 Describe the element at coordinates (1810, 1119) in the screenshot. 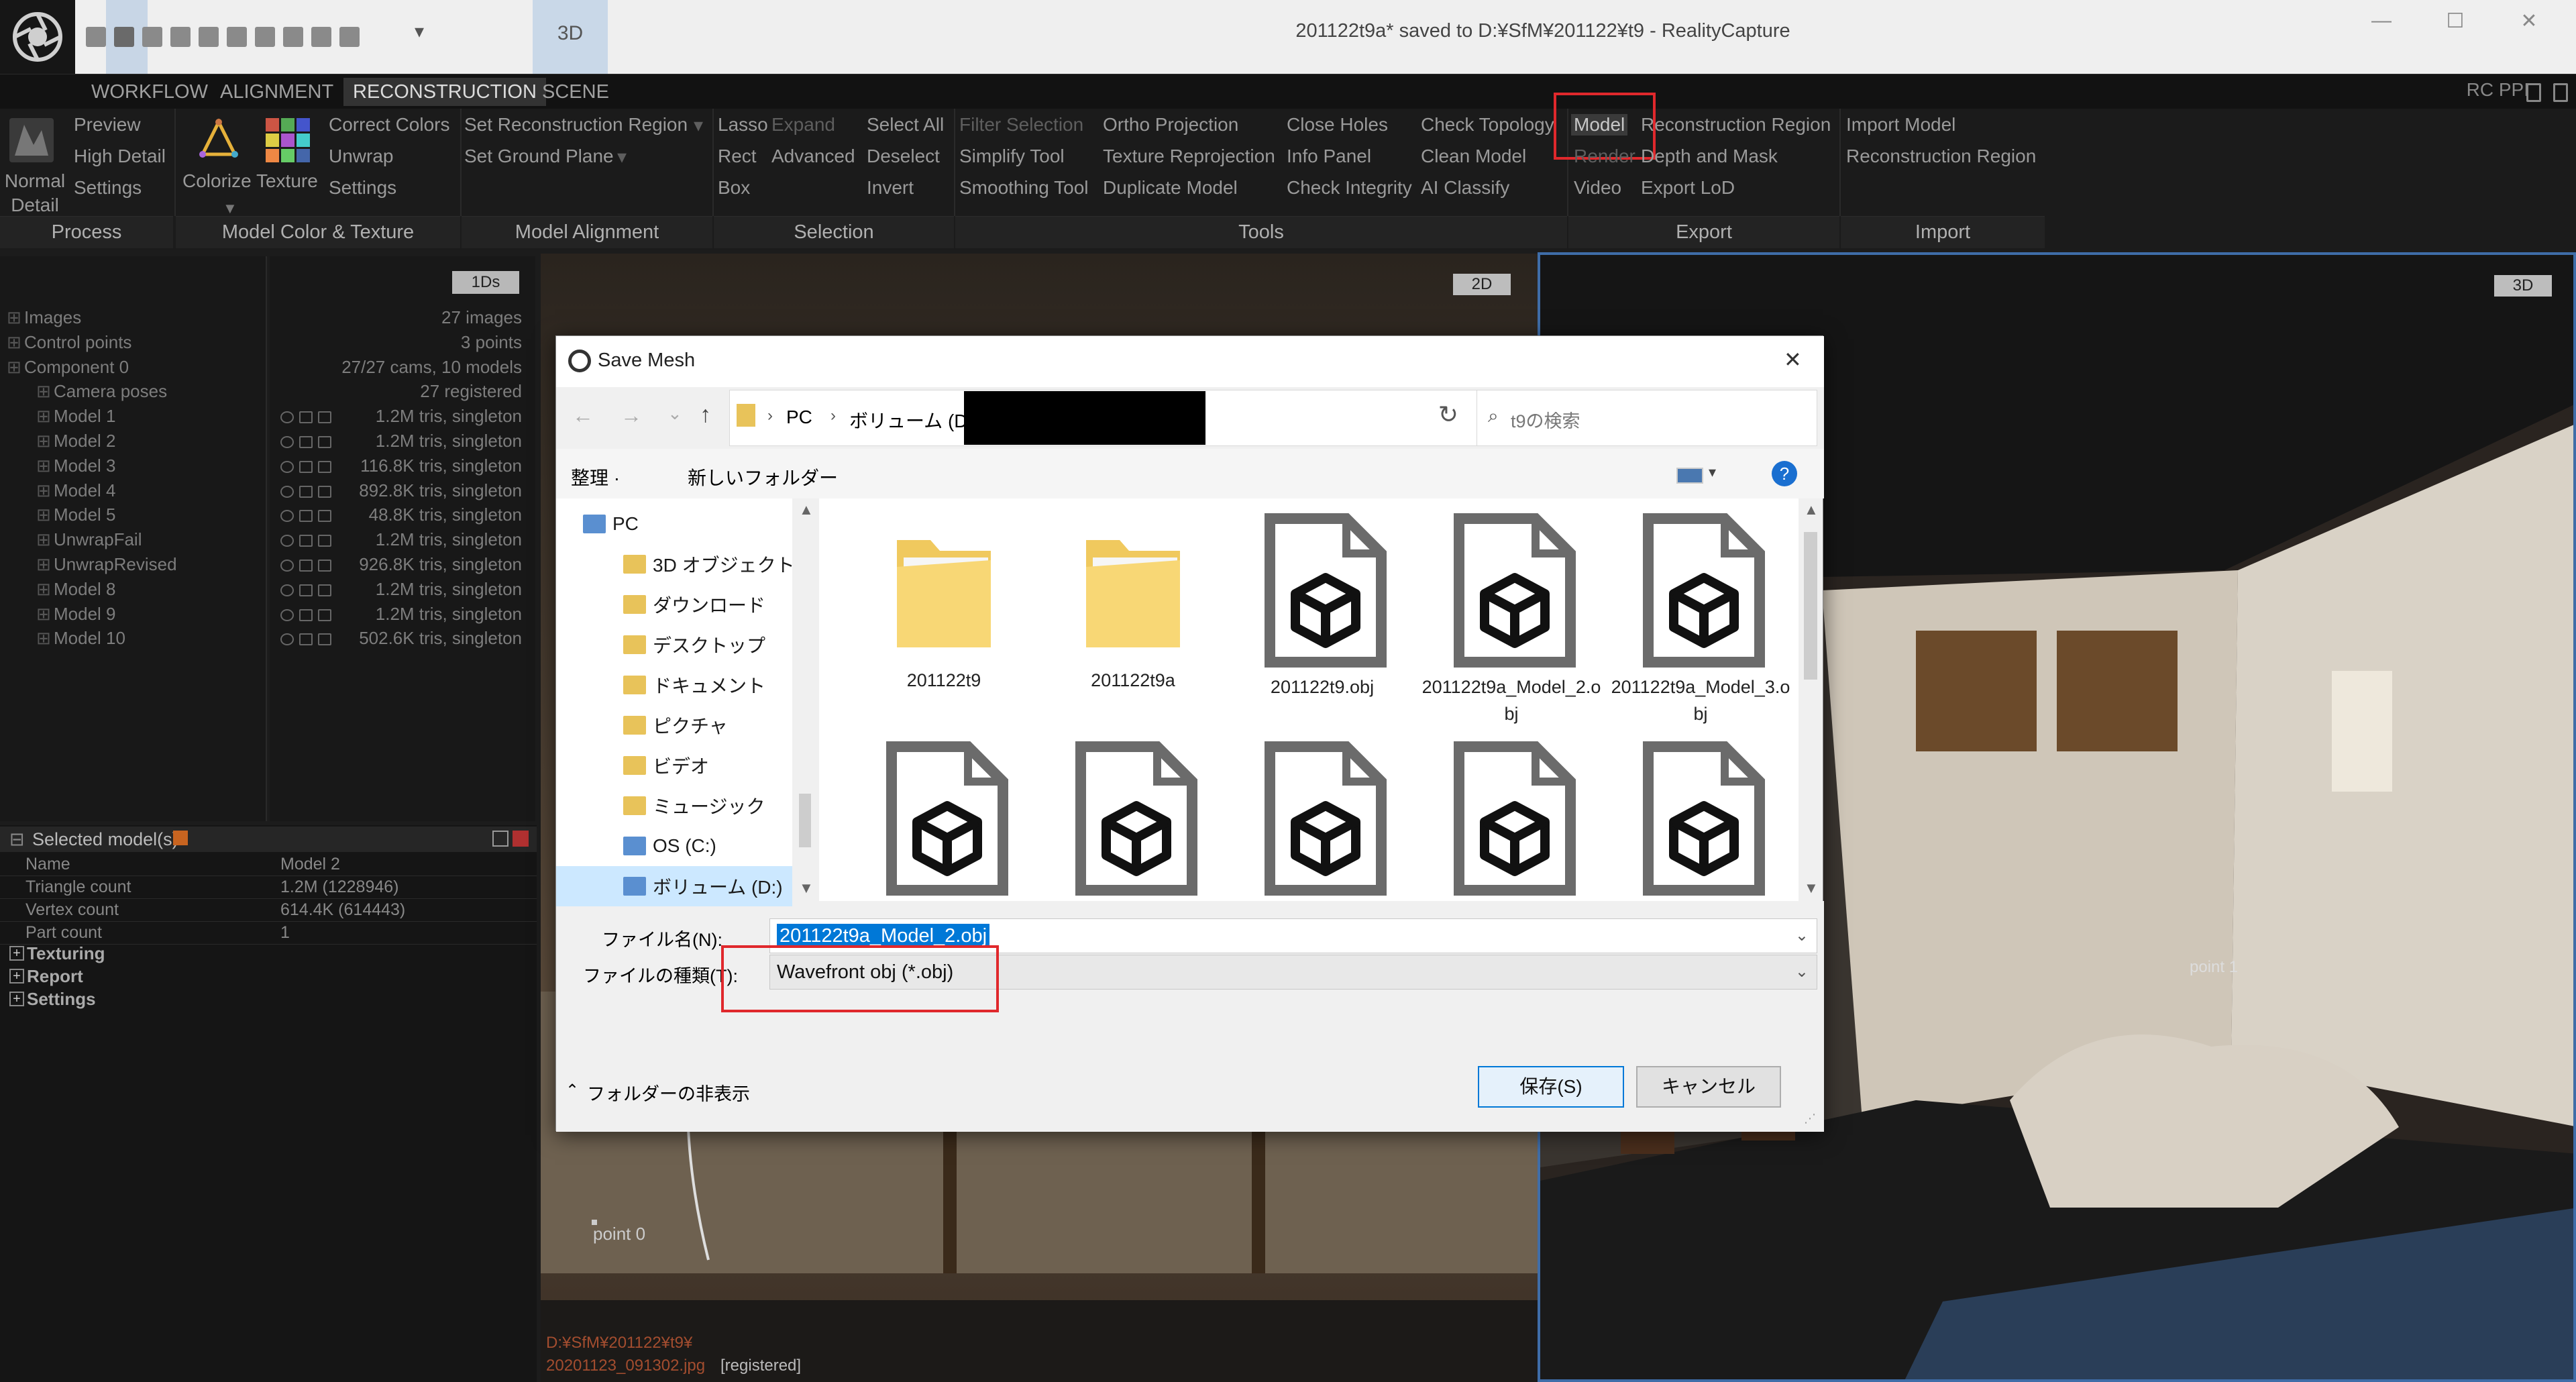

I see `resize-grip-icon: ⋰` at that location.